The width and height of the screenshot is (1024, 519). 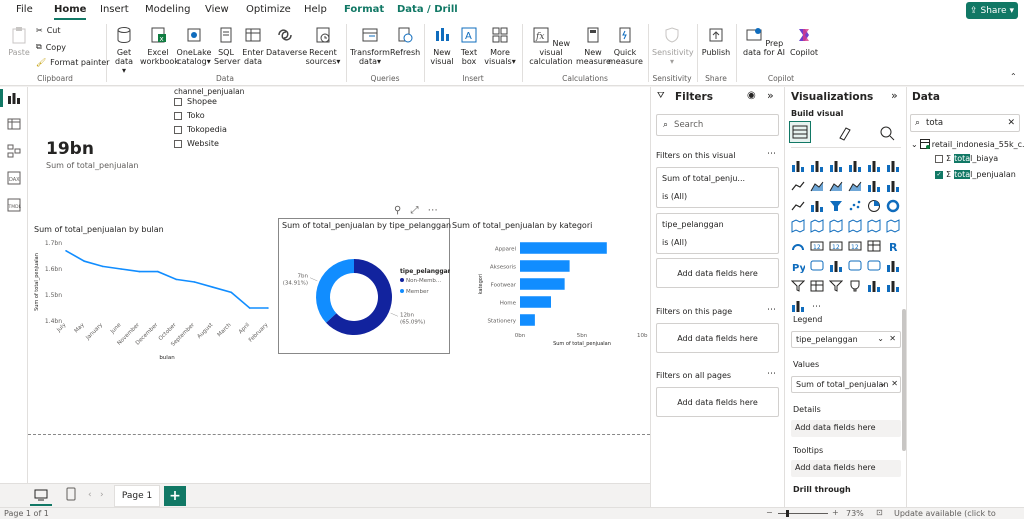 I want to click on menu-modeling: Modeling, so click(x=168, y=9).